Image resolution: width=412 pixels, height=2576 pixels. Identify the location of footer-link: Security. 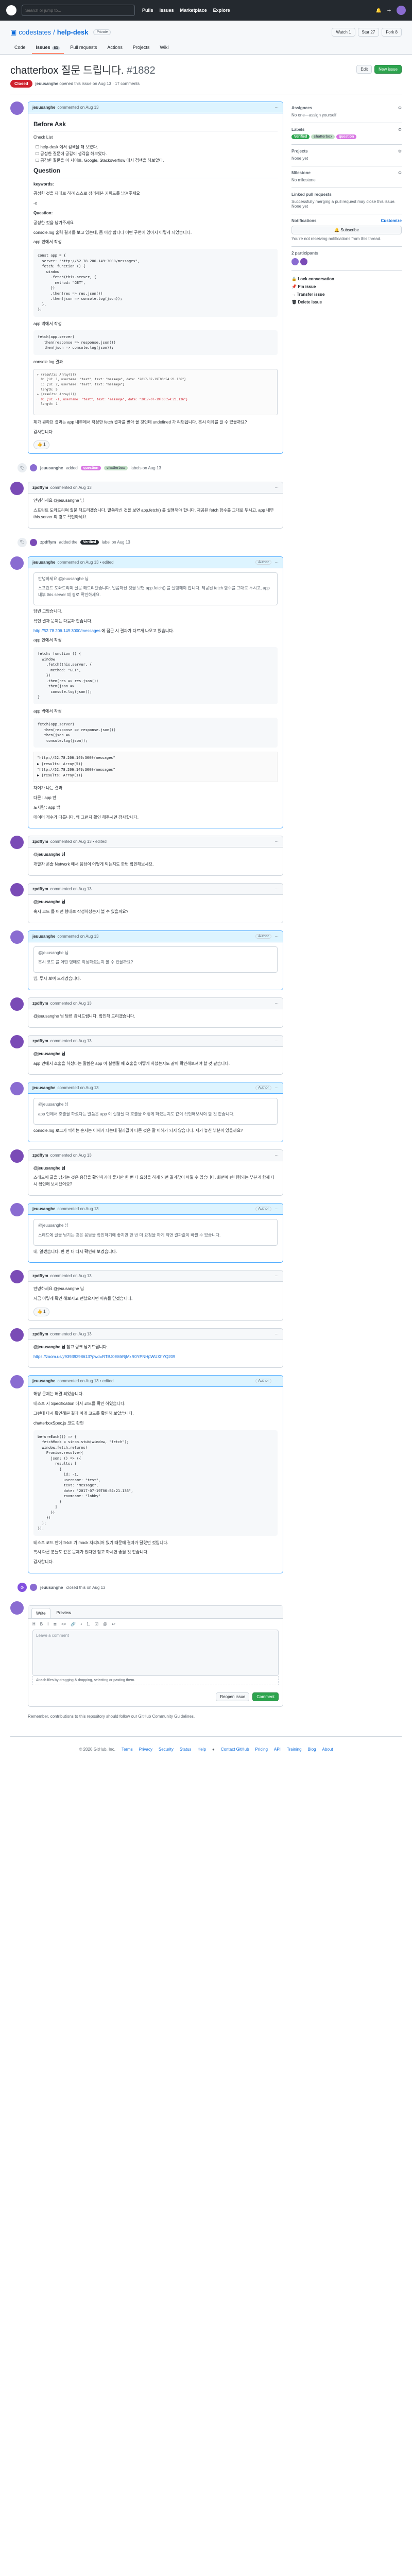
(166, 1749).